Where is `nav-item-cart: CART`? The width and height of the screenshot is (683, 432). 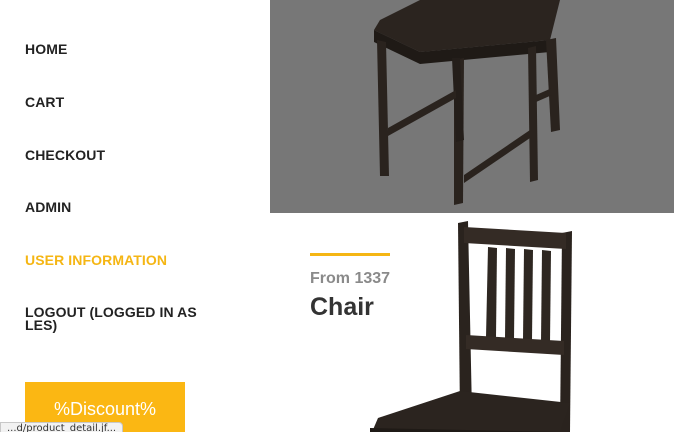
nav-item-cart: CART is located at coordinates (44, 102).